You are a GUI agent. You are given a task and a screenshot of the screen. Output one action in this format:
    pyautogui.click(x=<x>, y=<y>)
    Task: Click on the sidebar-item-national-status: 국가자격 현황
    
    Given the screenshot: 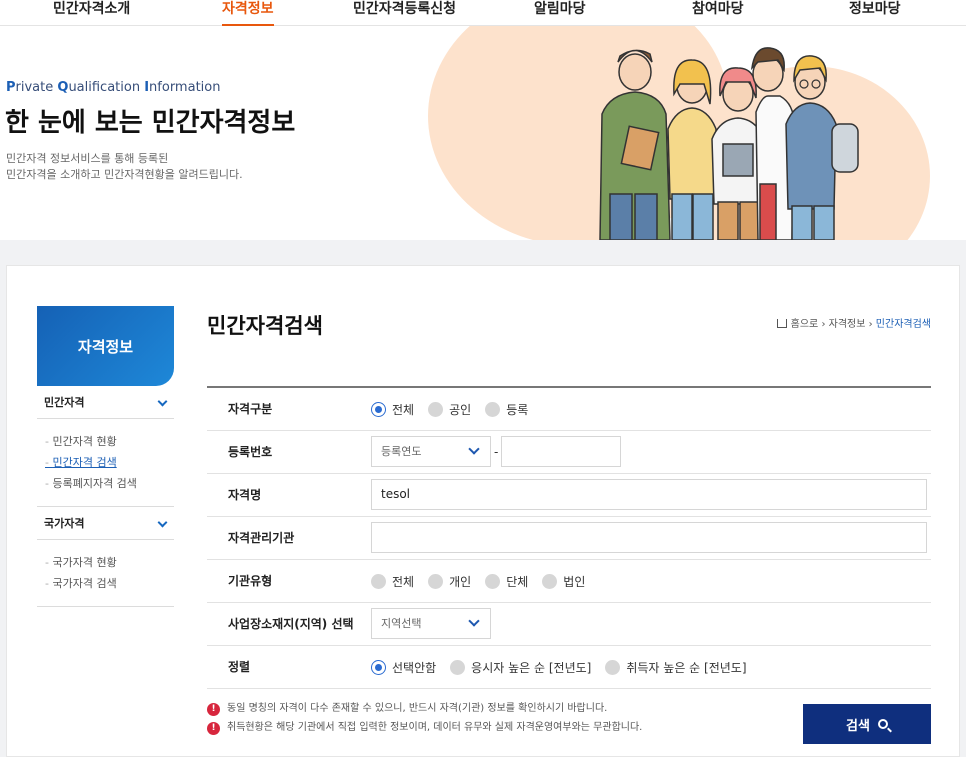 What is the action you would take?
    pyautogui.click(x=109, y=562)
    